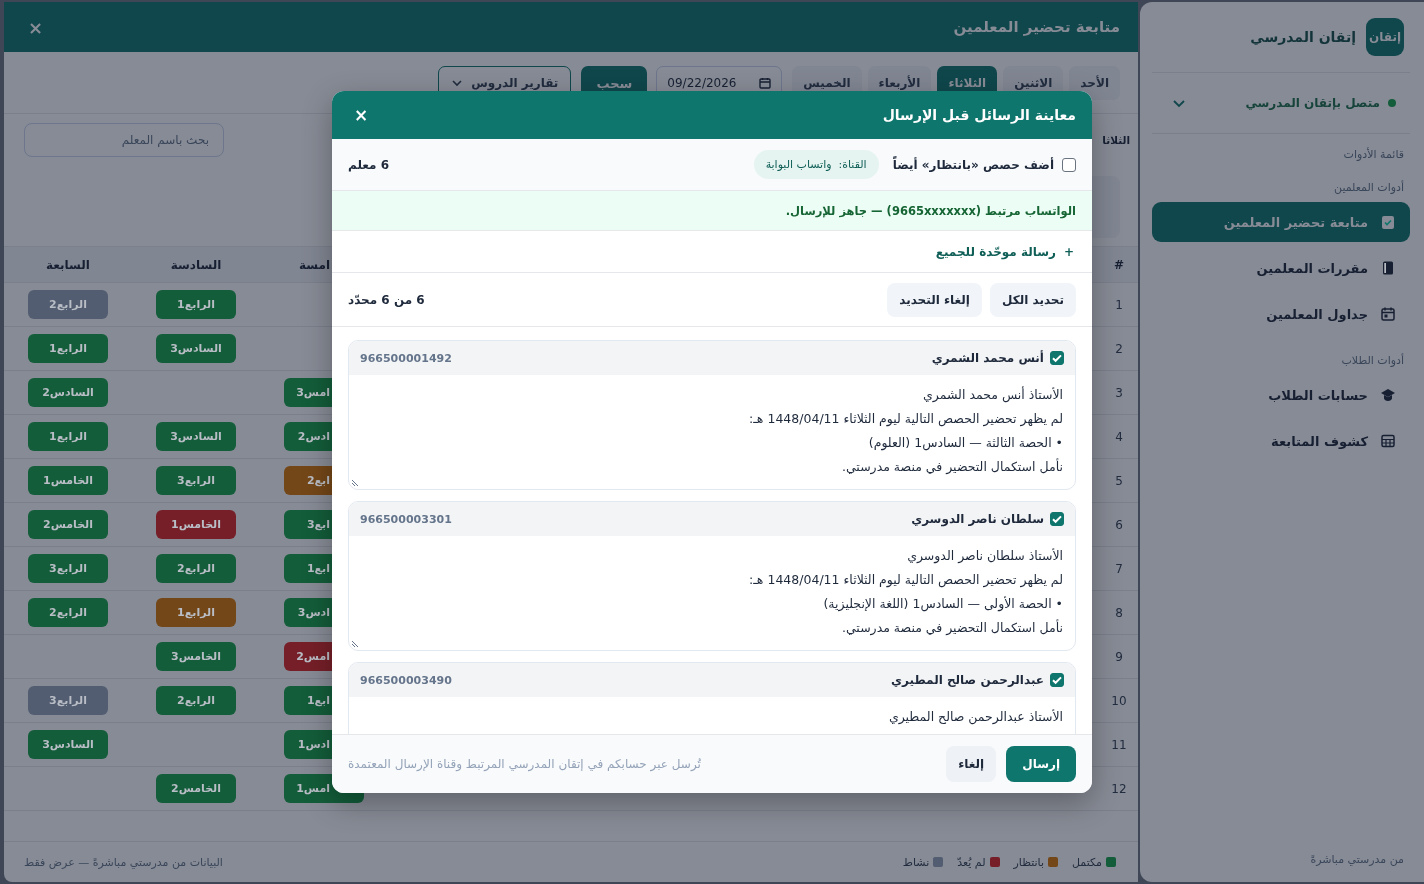 The image size is (1424, 884). What do you see at coordinates (1116, 140) in the screenshot?
I see `day-heading: الثلاثا` at bounding box center [1116, 140].